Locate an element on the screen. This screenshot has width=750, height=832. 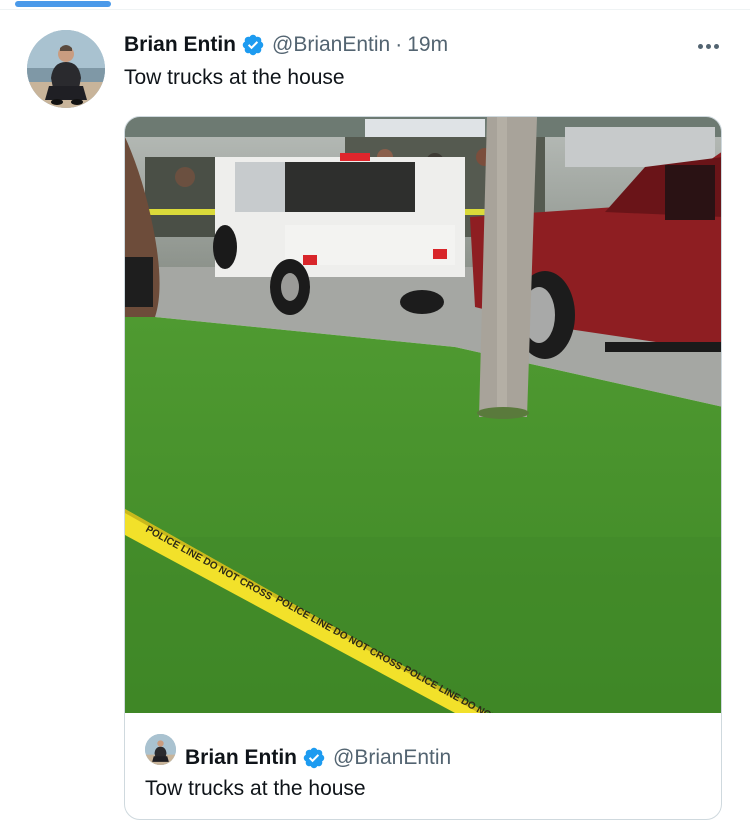
quoted-avatar-photo is located at coordinates (160, 749).